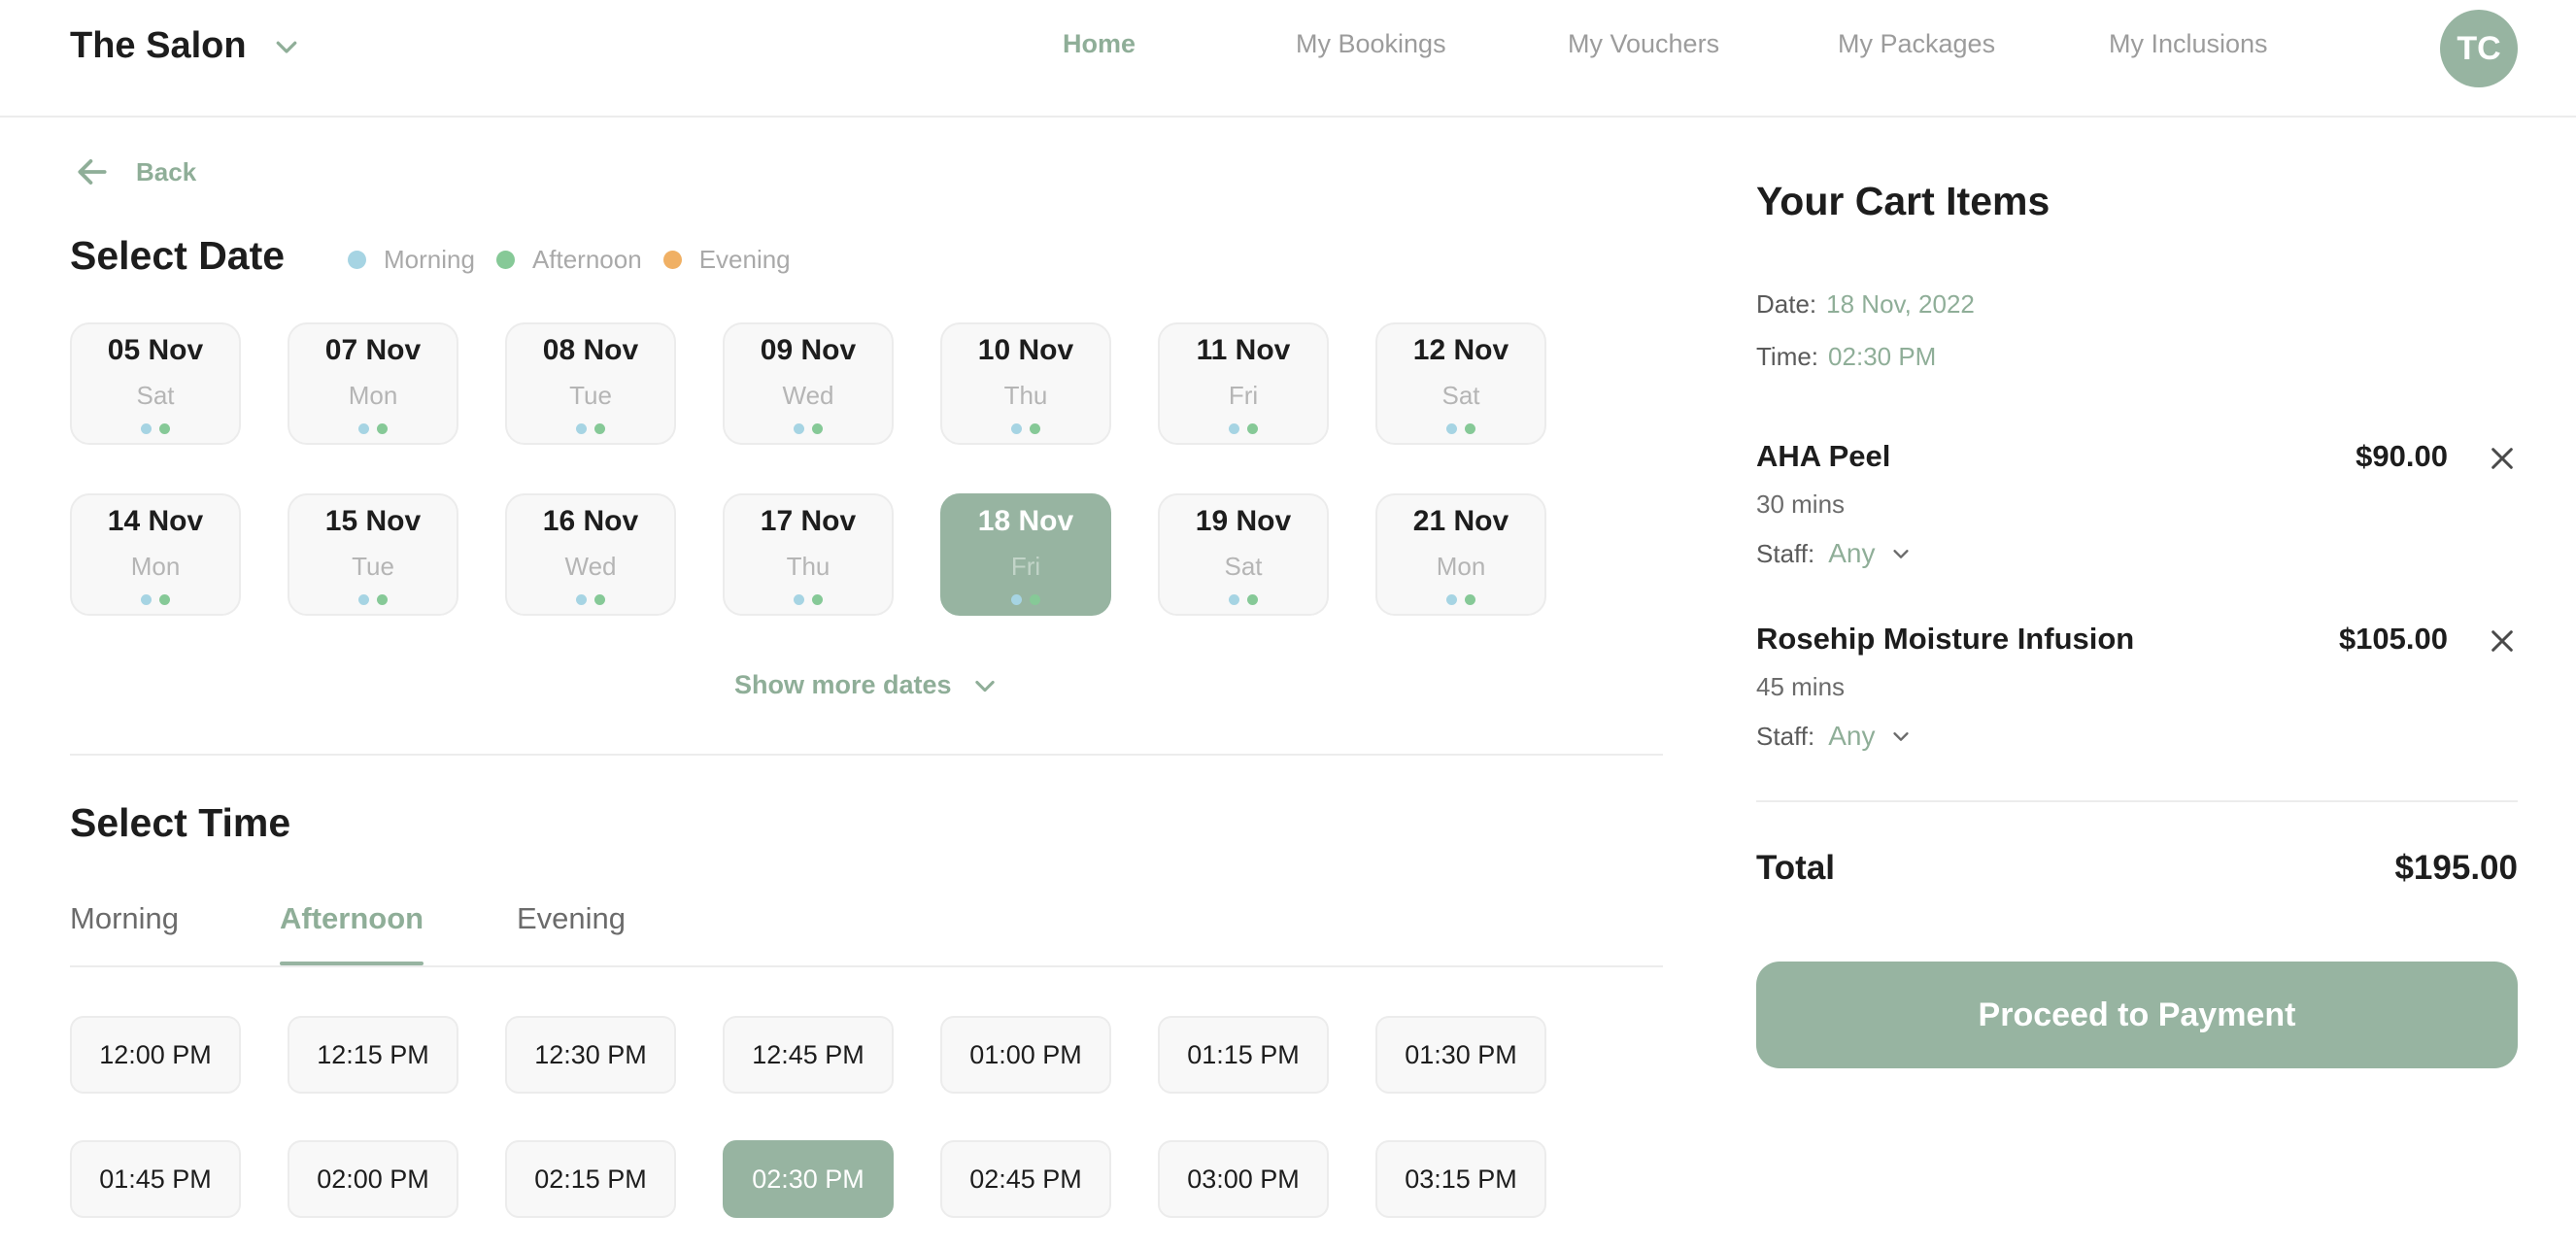  Describe the element at coordinates (808, 396) in the screenshot. I see `date-weekday: Wed` at that location.